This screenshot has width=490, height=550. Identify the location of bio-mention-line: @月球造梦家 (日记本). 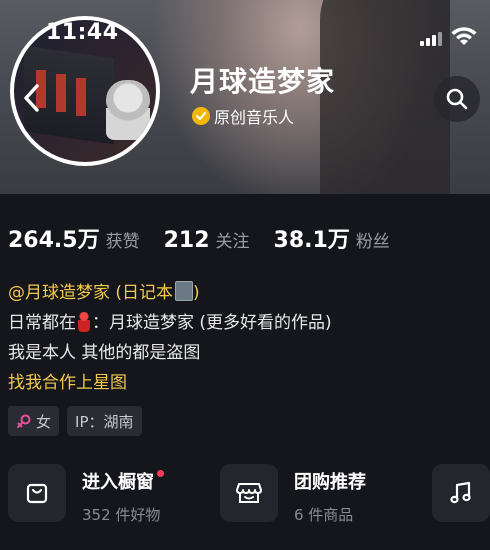
(243, 293).